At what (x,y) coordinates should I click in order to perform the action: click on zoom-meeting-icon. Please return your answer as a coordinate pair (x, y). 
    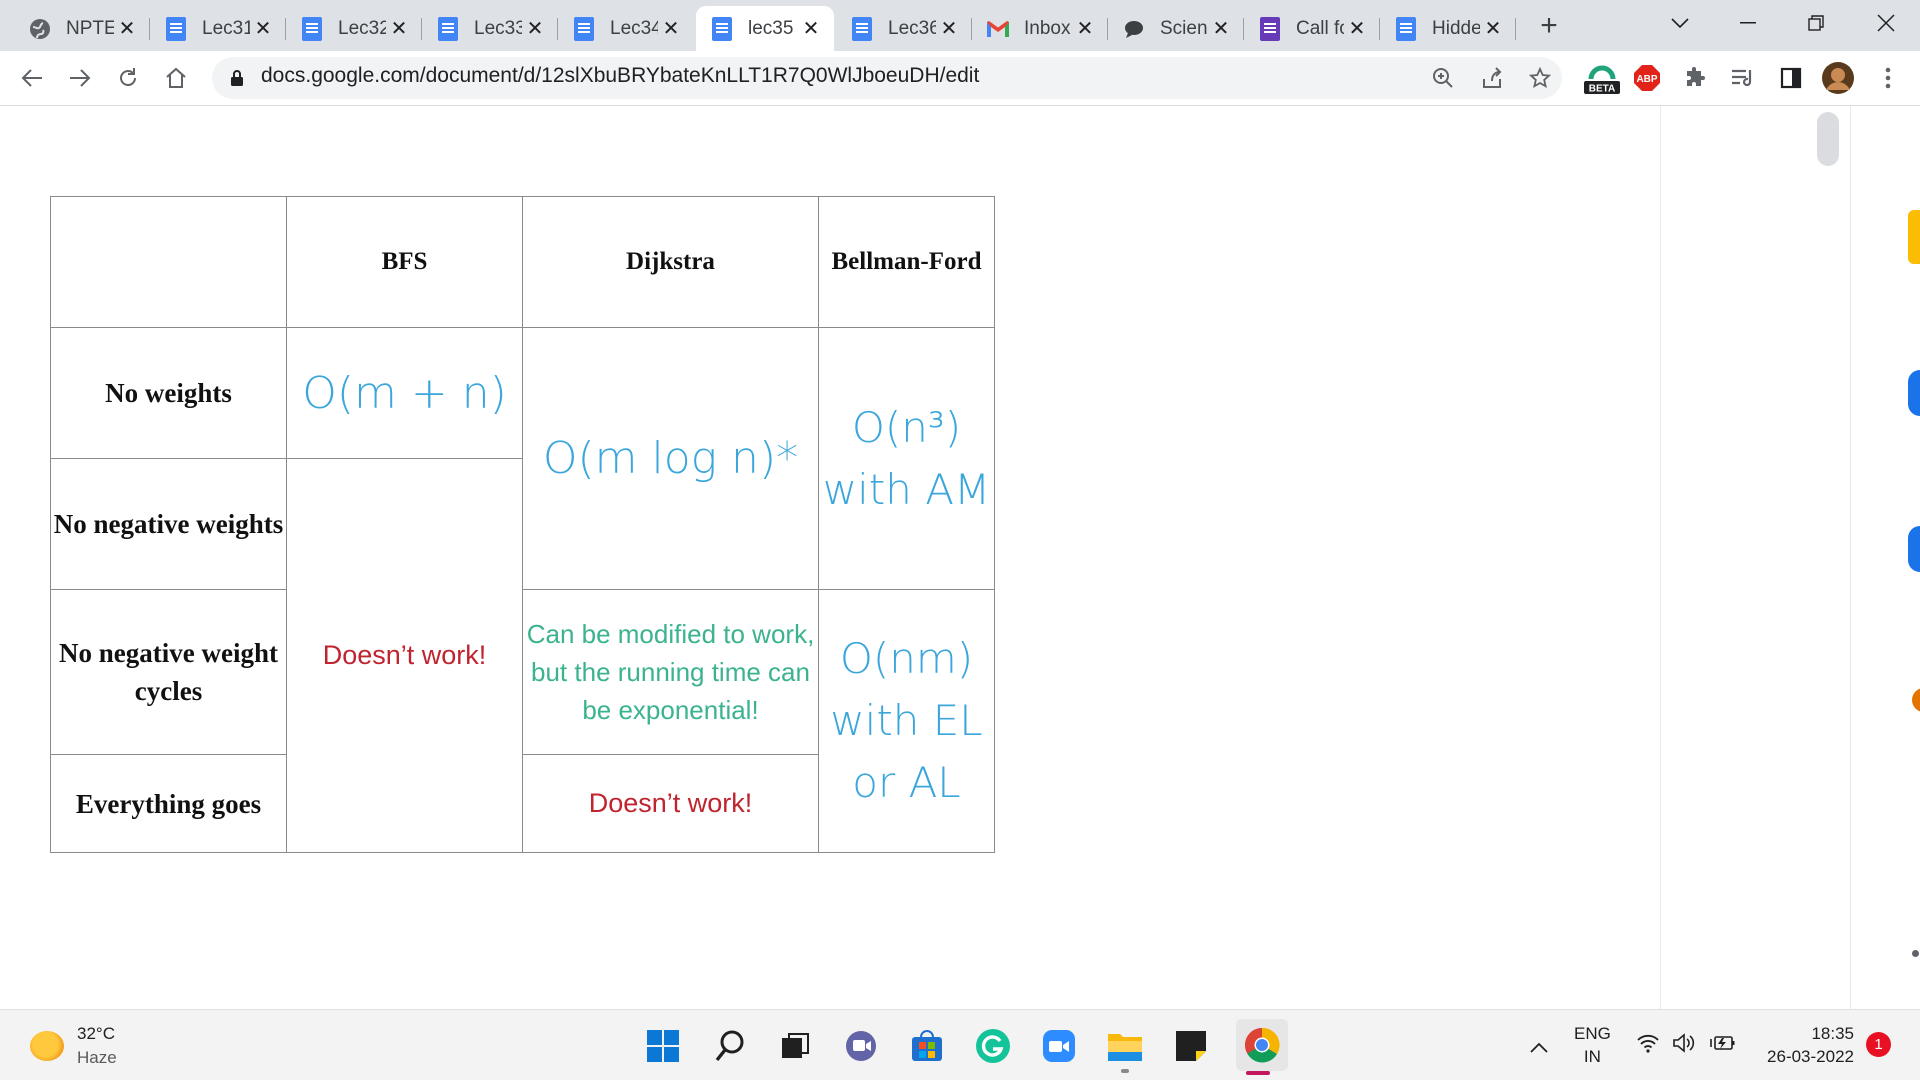
    Looking at the image, I should click on (1059, 1046).